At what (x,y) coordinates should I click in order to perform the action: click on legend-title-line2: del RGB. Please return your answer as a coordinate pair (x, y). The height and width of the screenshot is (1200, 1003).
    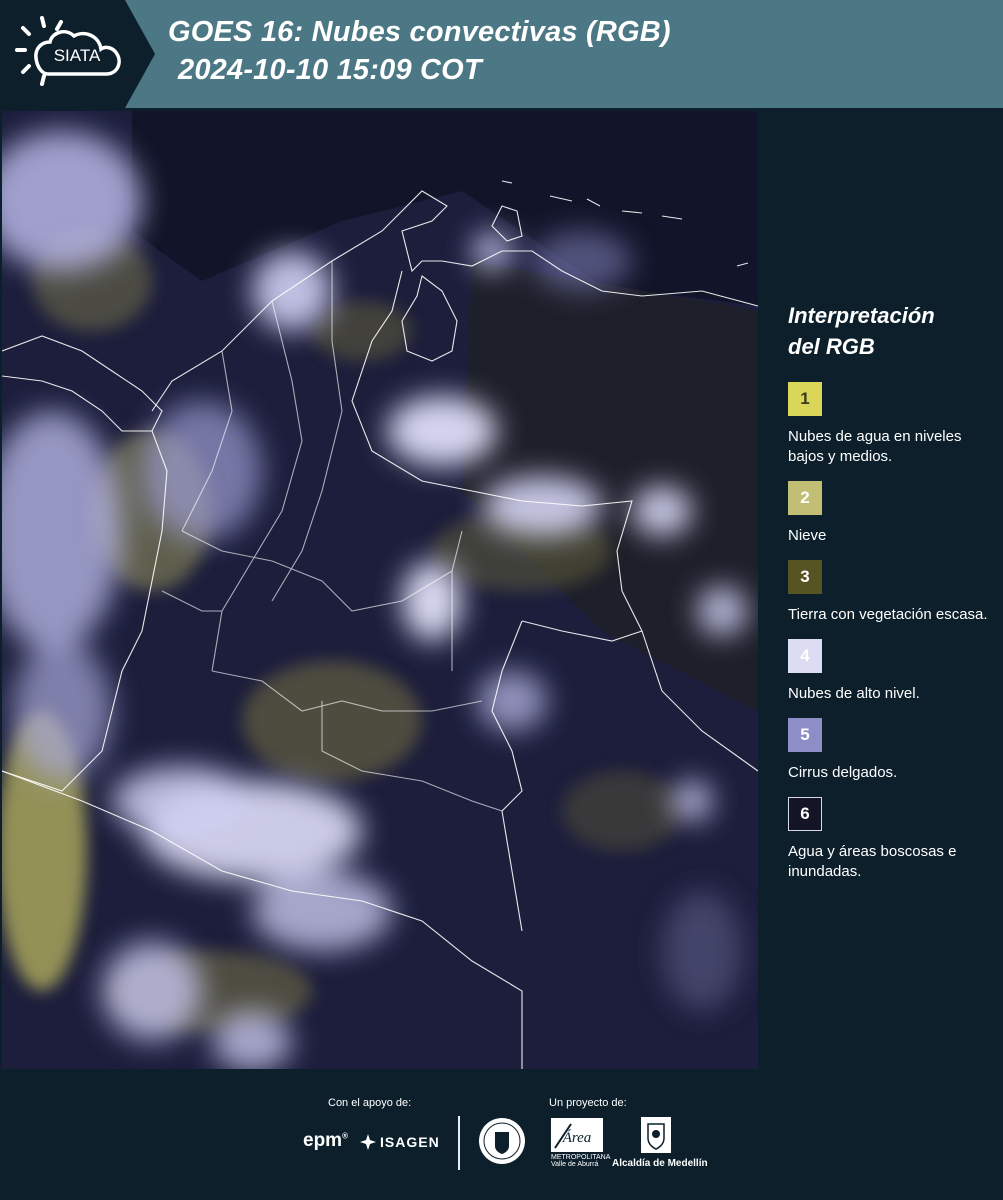
    Looking at the image, I should click on (831, 346).